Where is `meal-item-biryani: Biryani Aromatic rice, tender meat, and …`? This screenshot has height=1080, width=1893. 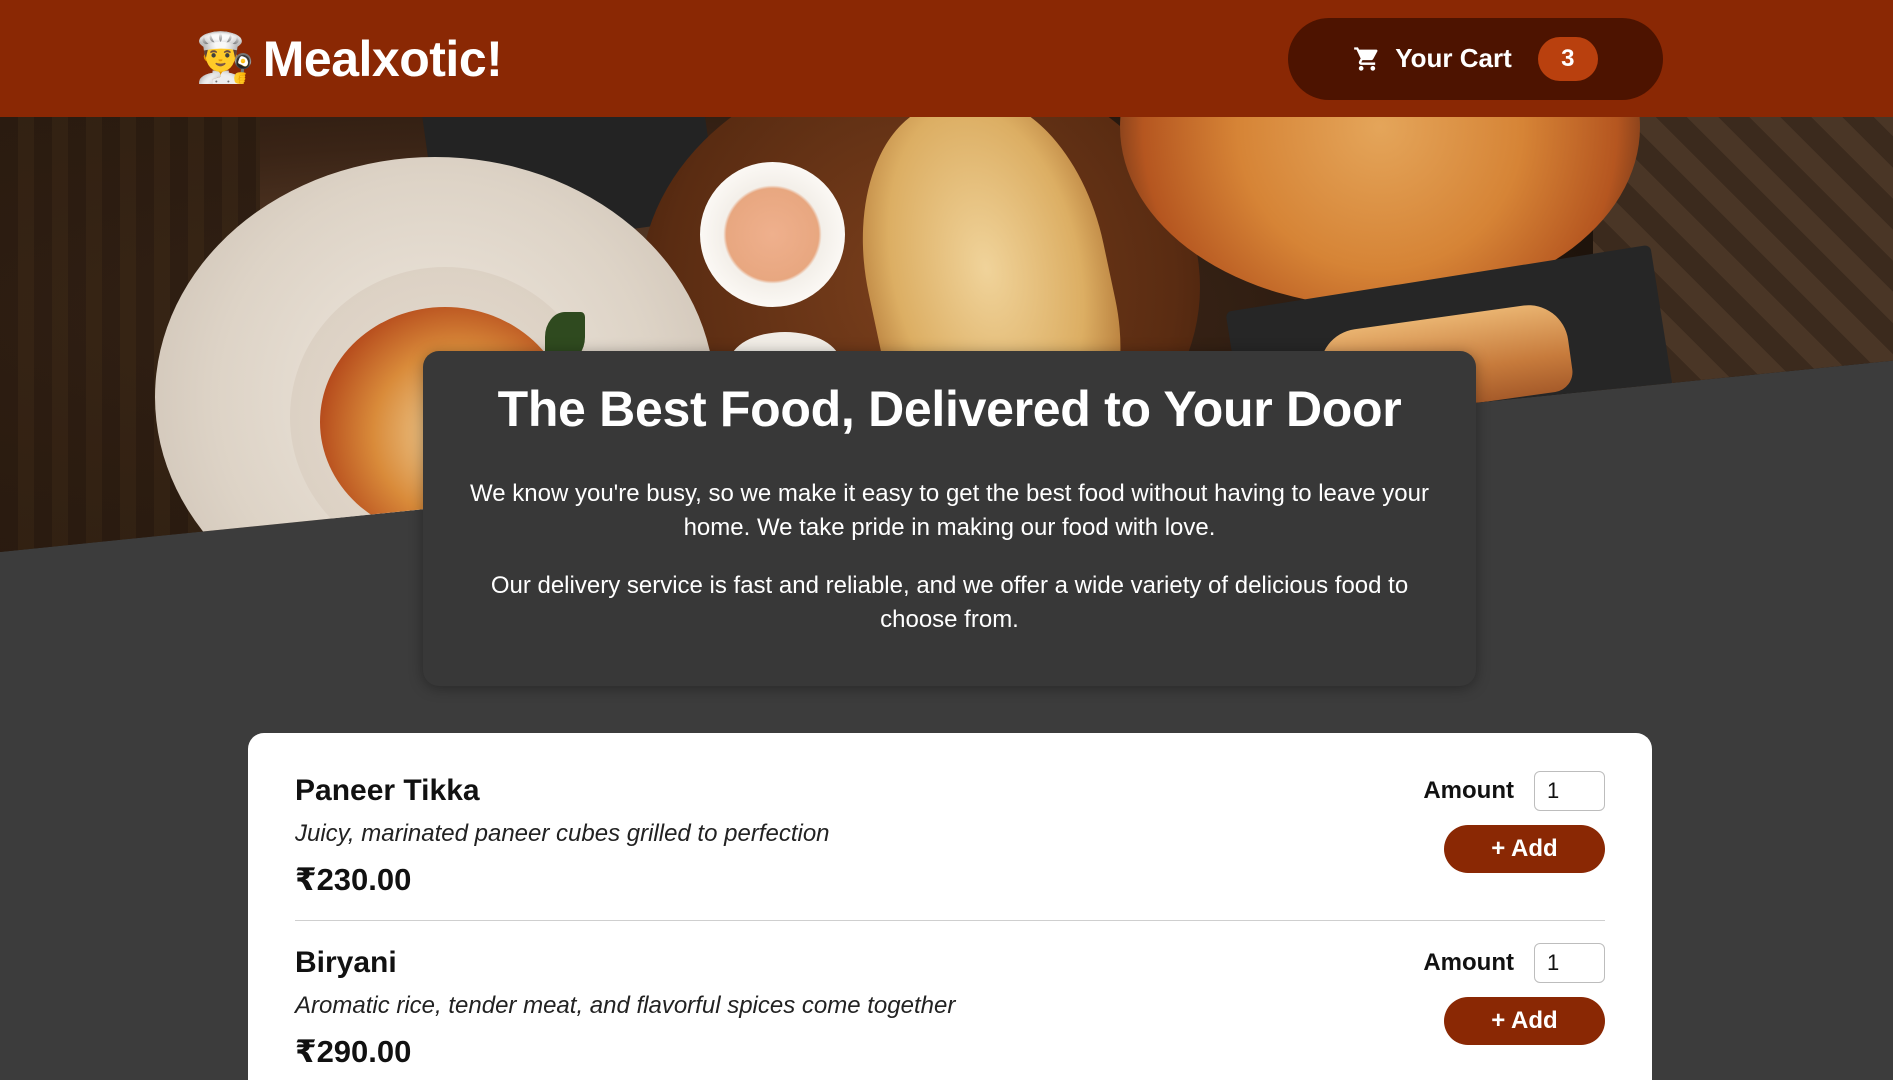 meal-item-biryani: Biryani Aromatic rice, tender meat, and … is located at coordinates (950, 1011).